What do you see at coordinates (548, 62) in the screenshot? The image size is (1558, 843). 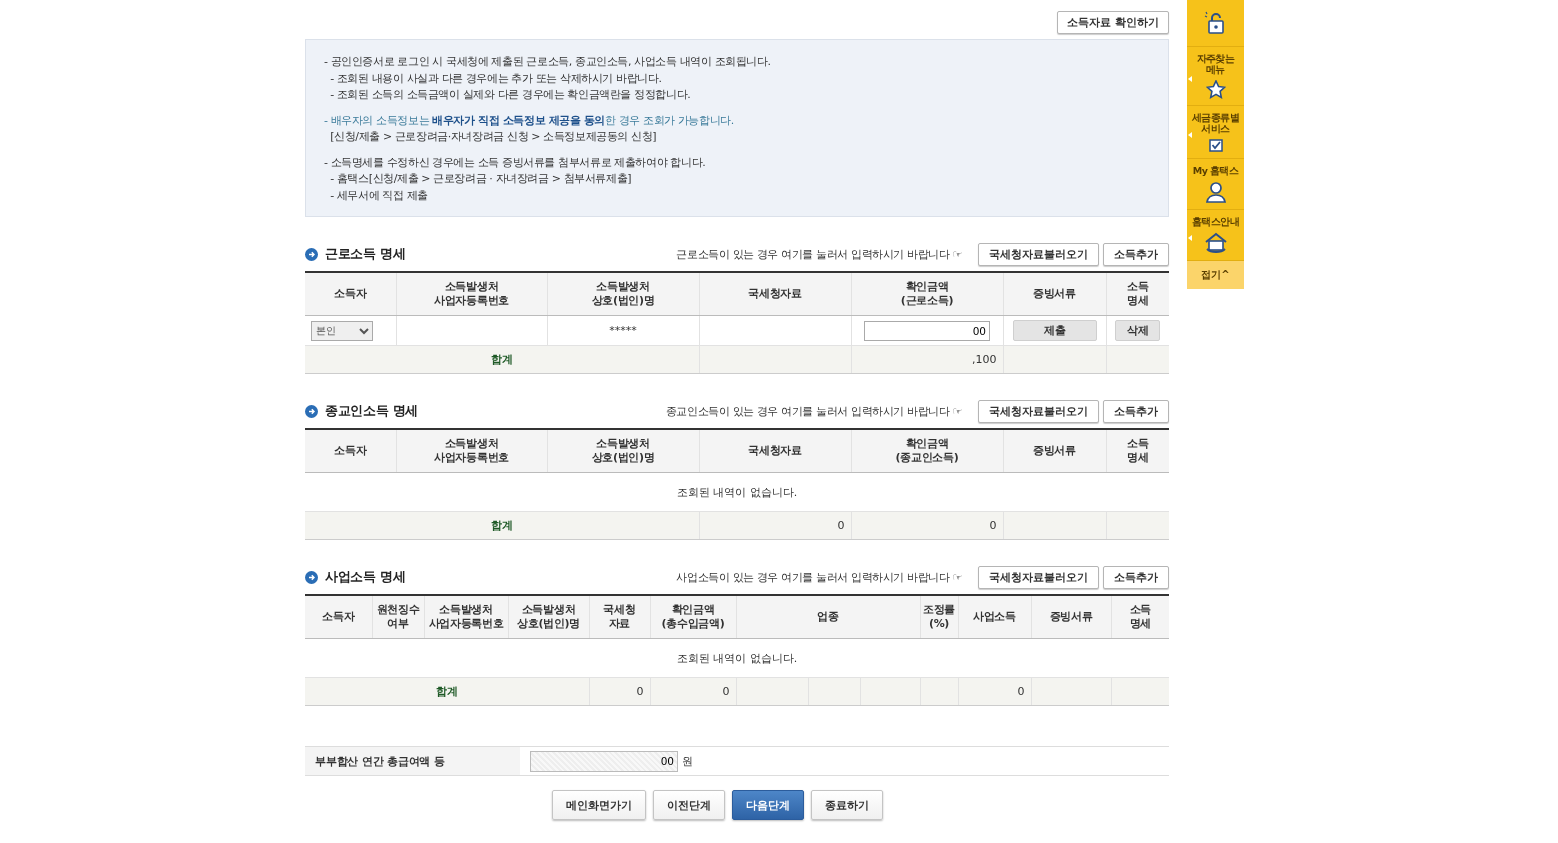 I see `notice-text: - 공인인증서로 로그인 시 국세청에 제출된 근로소득, 종교인소득, 사업소득 내역이 조회됩니다.` at bounding box center [548, 62].